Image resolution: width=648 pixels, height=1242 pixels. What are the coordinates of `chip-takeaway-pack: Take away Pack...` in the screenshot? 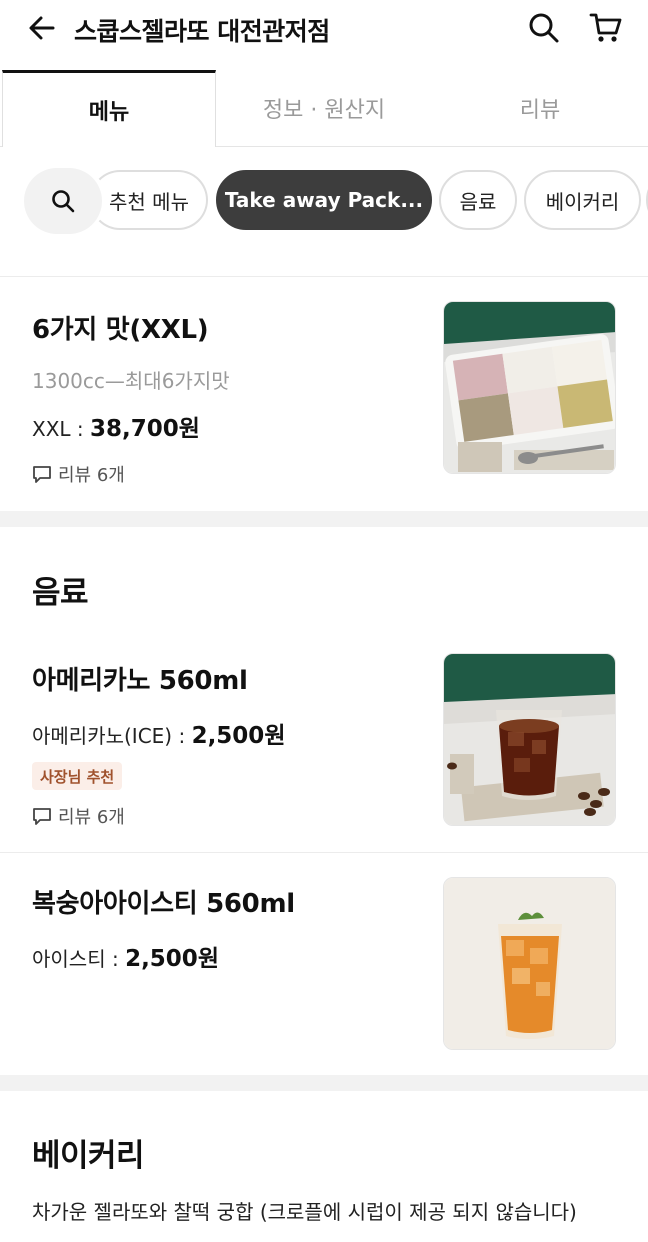 It's located at (324, 200).